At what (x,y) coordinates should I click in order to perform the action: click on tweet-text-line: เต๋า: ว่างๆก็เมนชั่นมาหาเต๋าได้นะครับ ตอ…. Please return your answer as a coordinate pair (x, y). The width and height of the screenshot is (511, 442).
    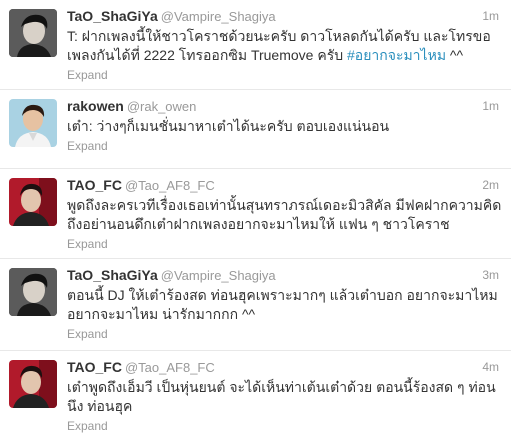
    Looking at the image, I should click on (228, 126).